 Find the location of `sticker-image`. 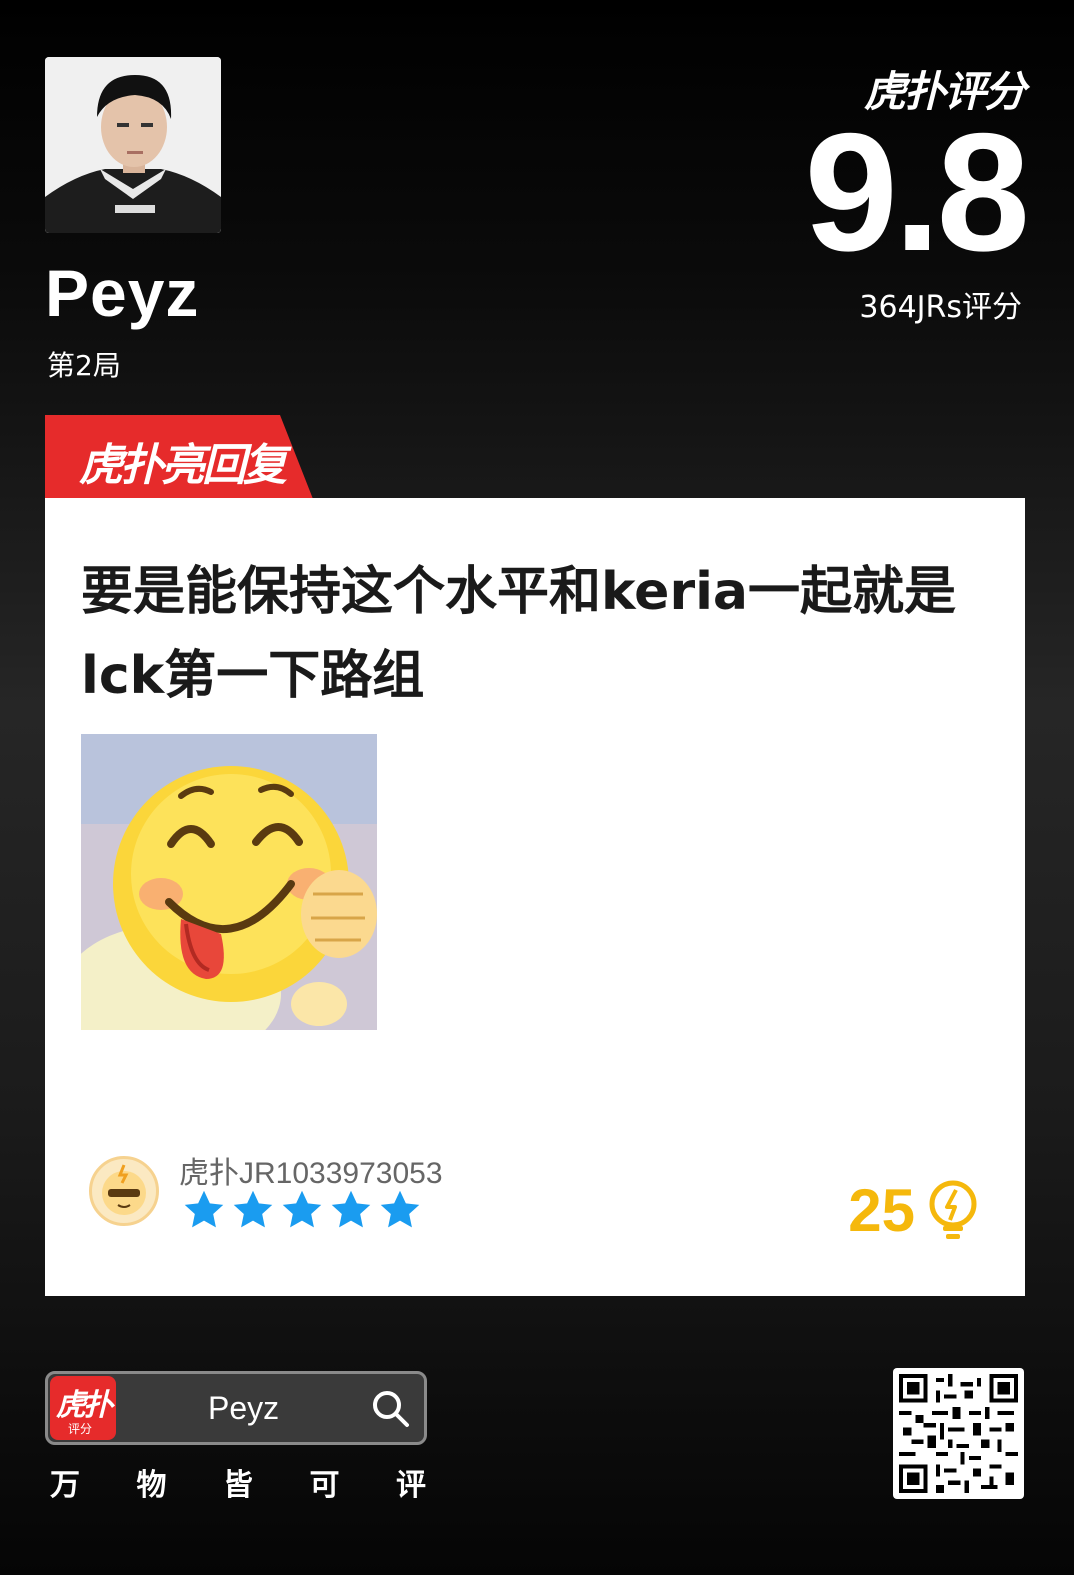

sticker-image is located at coordinates (229, 882).